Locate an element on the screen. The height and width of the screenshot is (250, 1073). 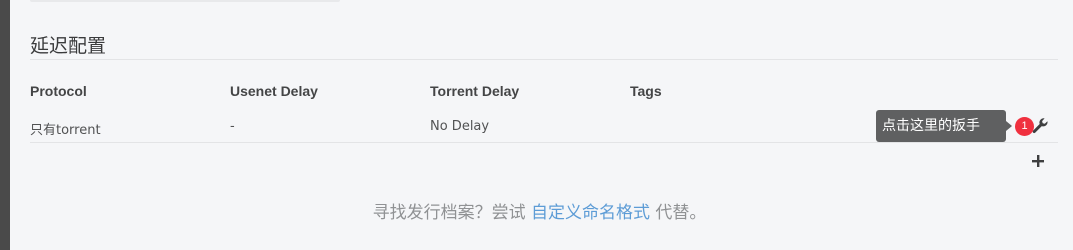
section-title: 延迟配置 is located at coordinates (68, 46).